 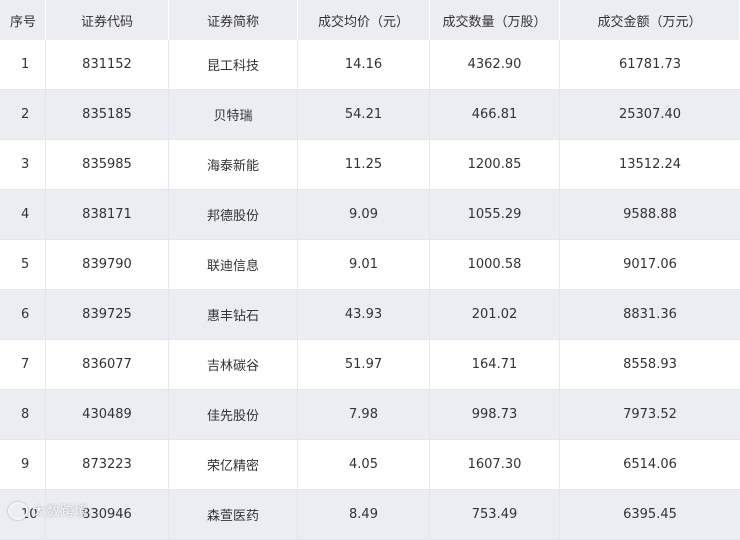 I want to click on cell-amount: 8558.93, so click(x=650, y=365).